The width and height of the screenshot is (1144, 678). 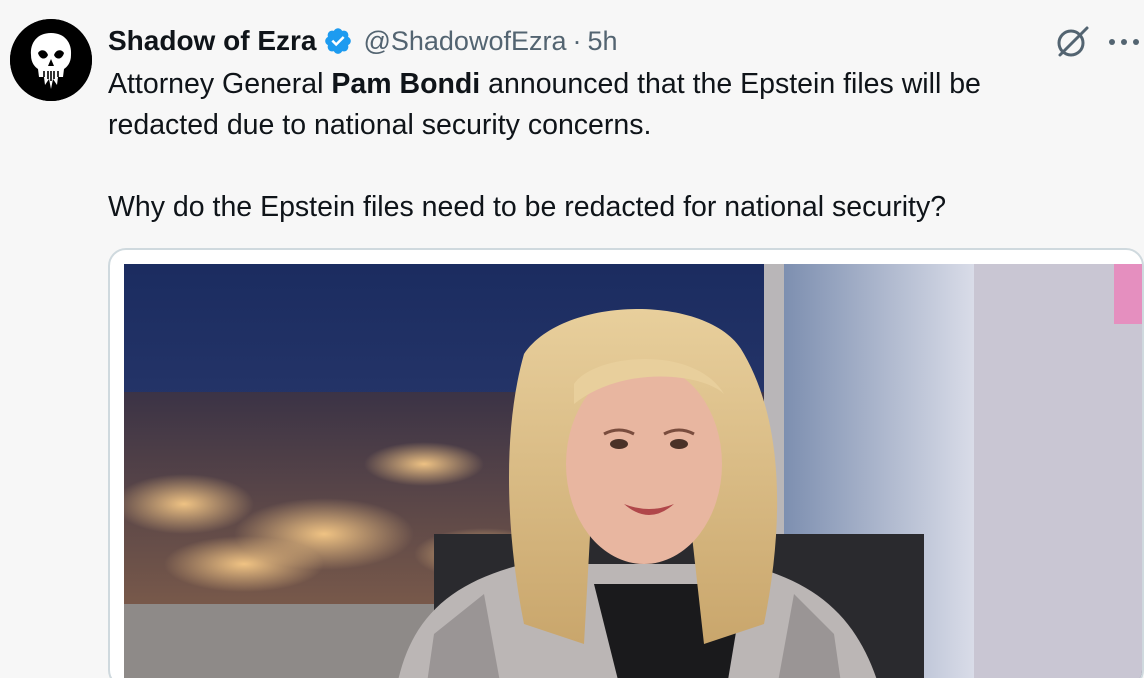 What do you see at coordinates (602, 41) in the screenshot?
I see `timestamp: 5h` at bounding box center [602, 41].